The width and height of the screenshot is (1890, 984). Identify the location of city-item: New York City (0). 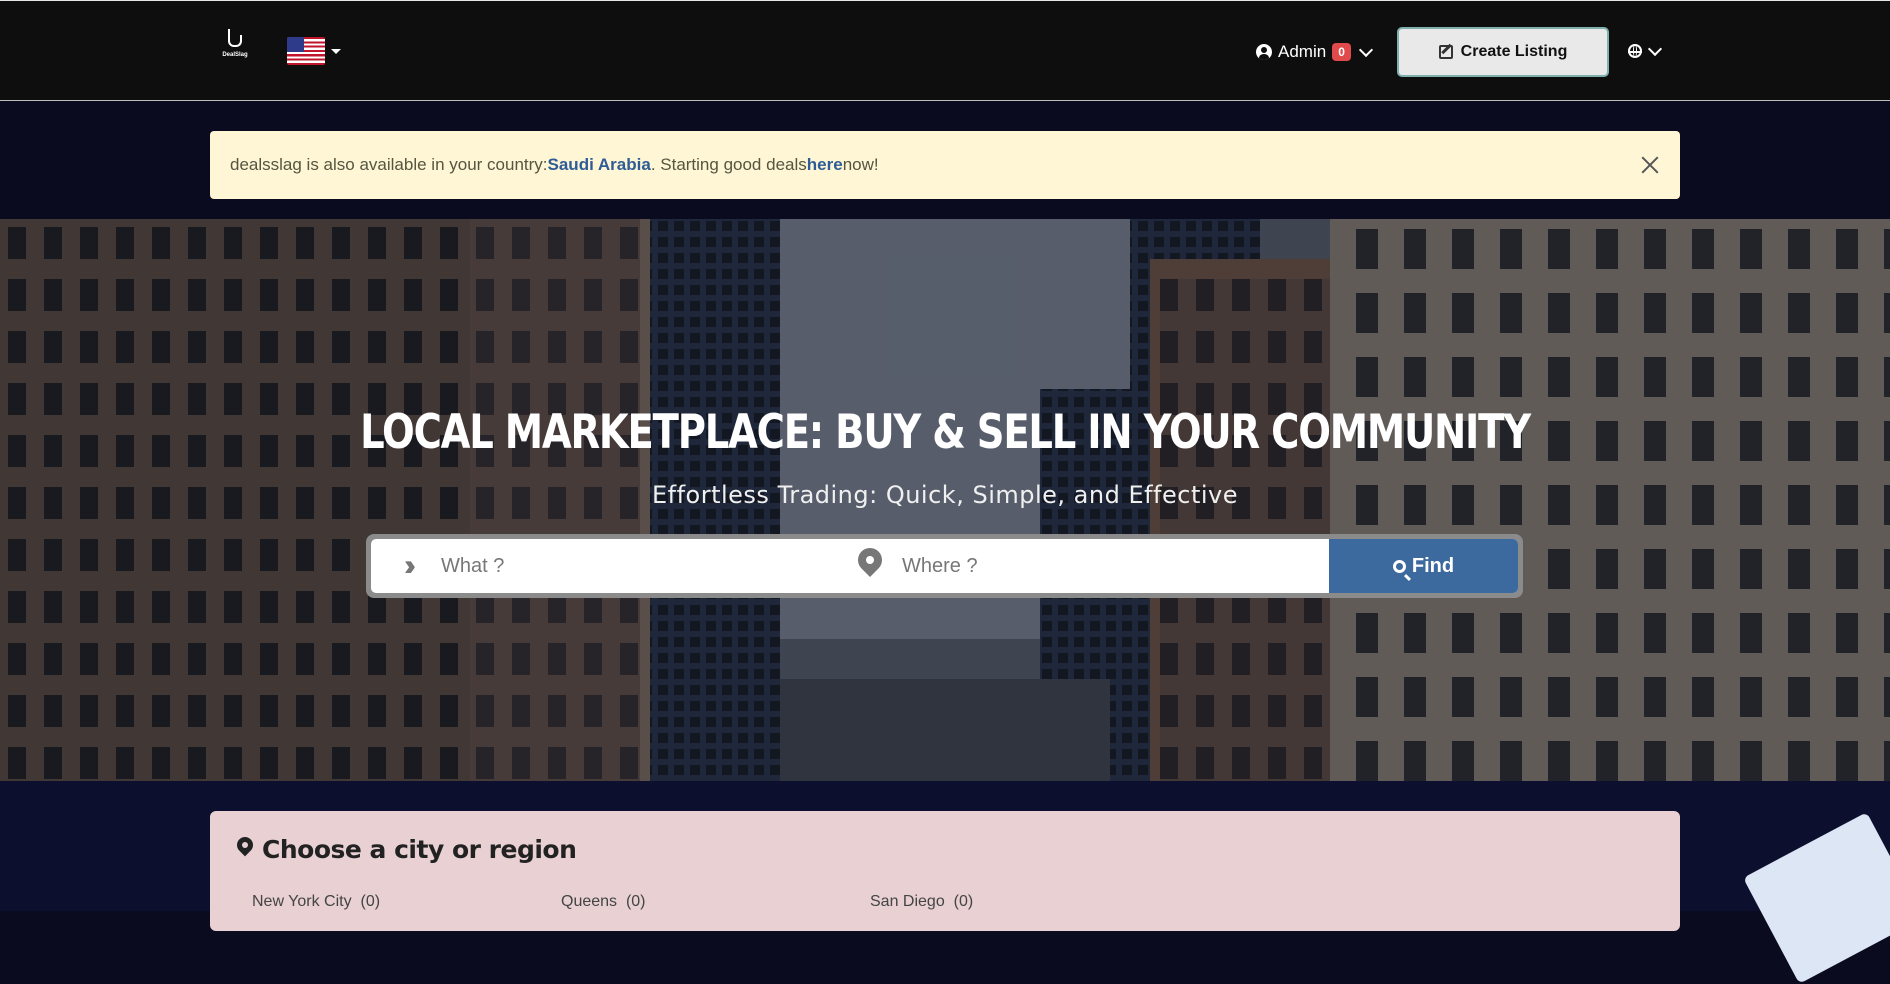
(316, 902).